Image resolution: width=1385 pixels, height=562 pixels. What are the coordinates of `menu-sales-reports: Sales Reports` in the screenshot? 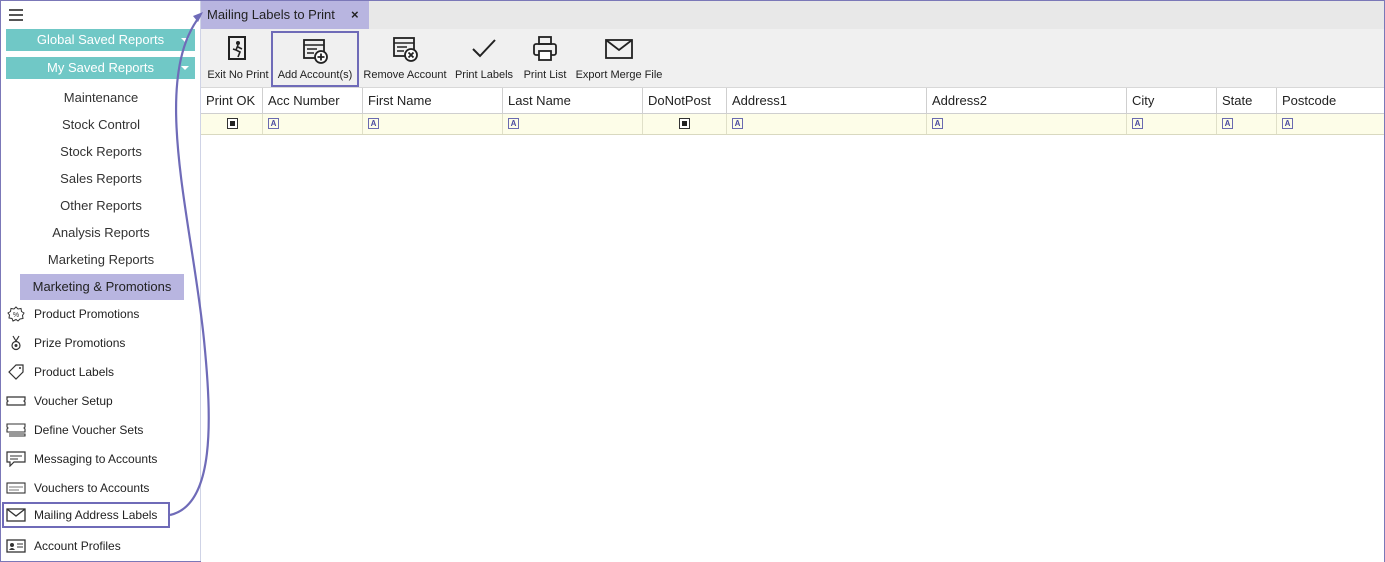 It's located at (101, 178).